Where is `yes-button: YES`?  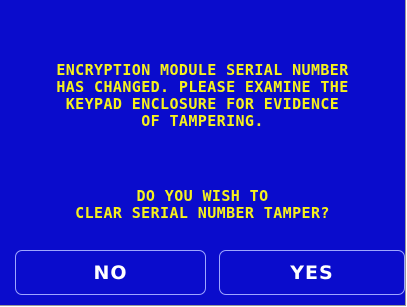 yes-button: YES is located at coordinates (312, 272).